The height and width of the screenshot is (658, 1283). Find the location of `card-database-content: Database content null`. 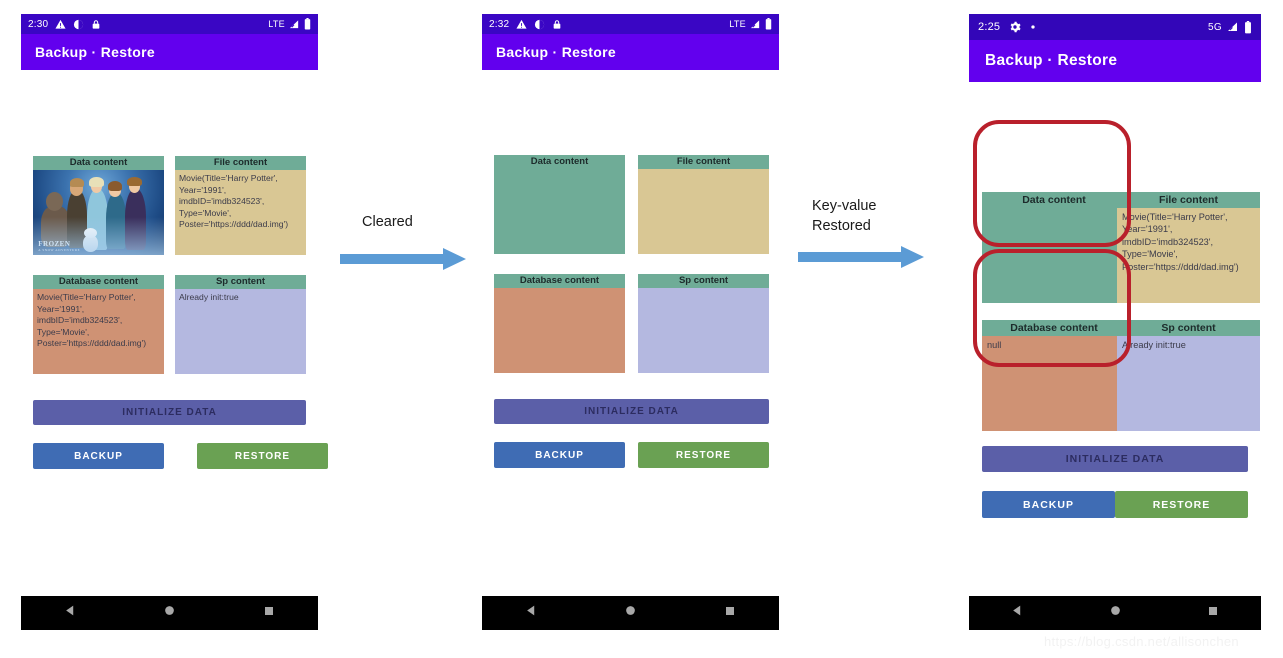

card-database-content: Database content null is located at coordinates (1054, 375).